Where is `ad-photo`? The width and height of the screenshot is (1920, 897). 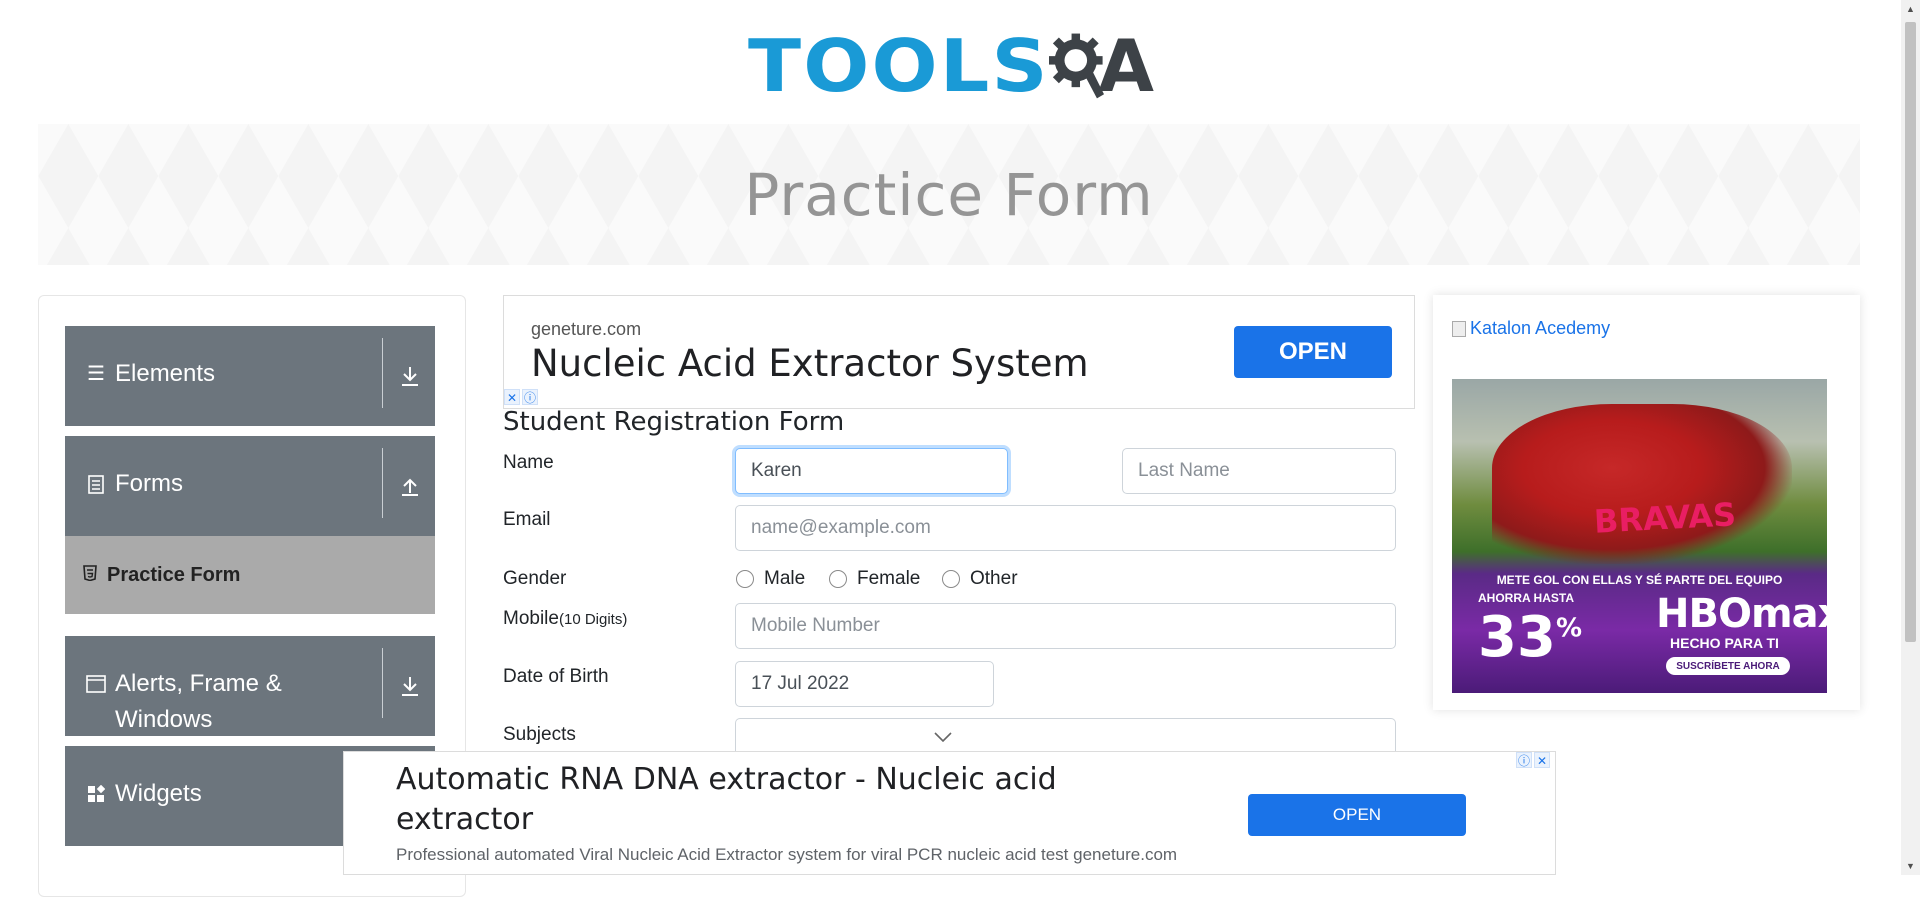
ad-photo is located at coordinates (1642, 484).